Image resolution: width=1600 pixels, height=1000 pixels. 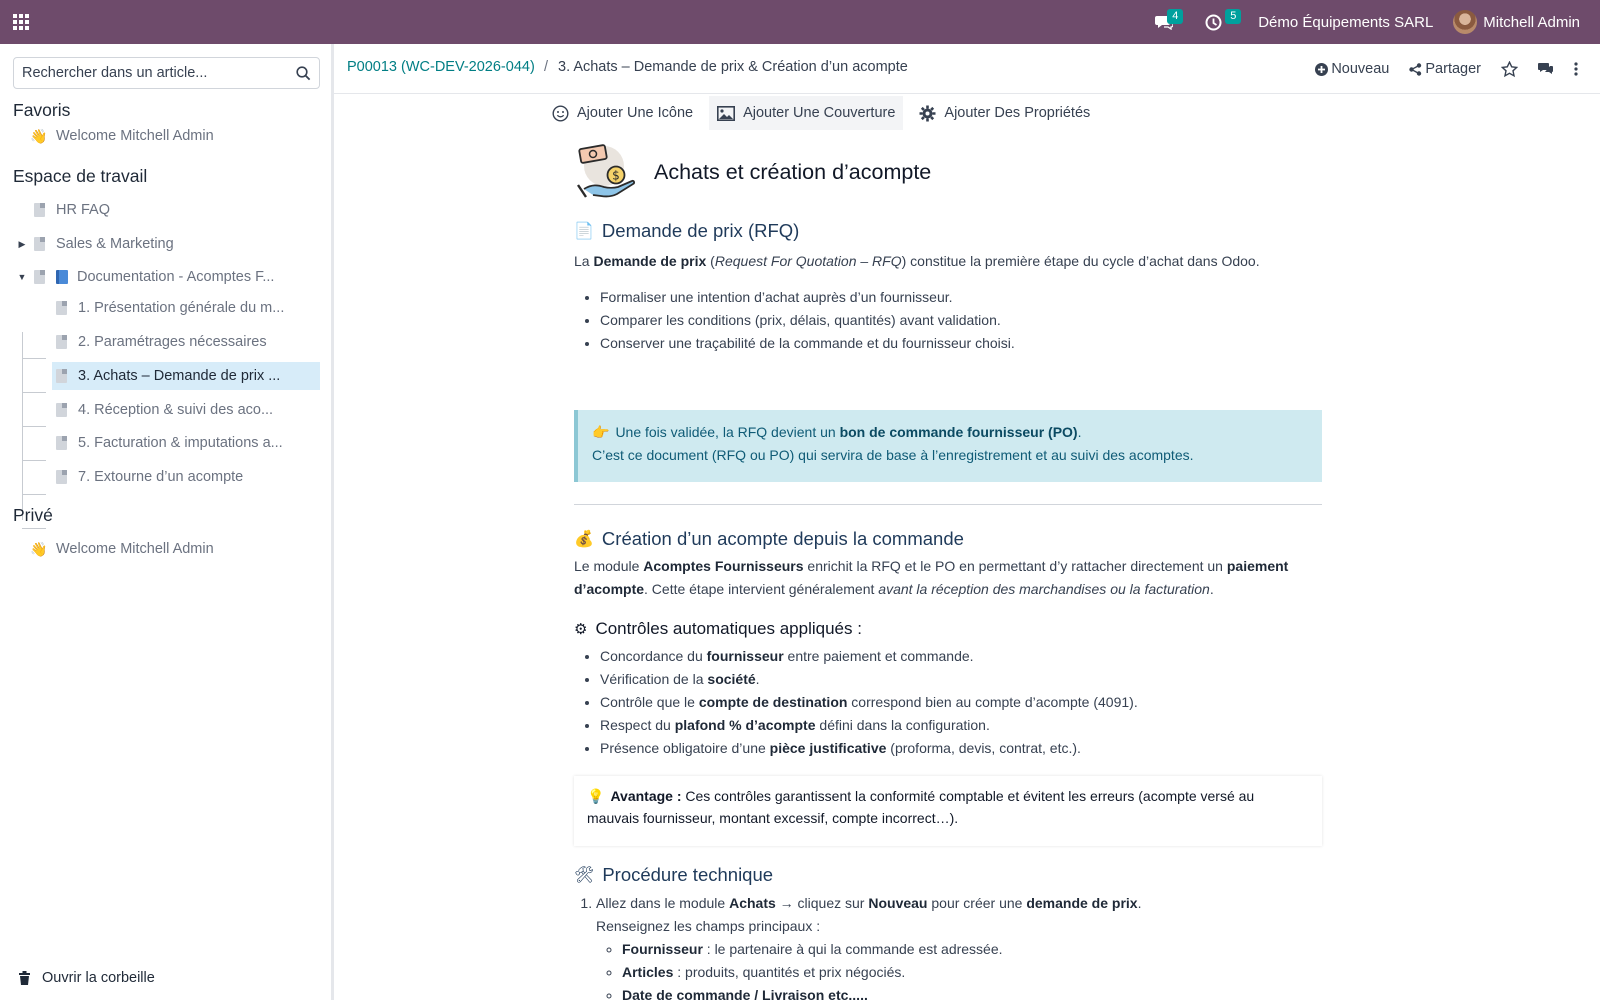 I want to click on article-search, so click(x=166, y=73).